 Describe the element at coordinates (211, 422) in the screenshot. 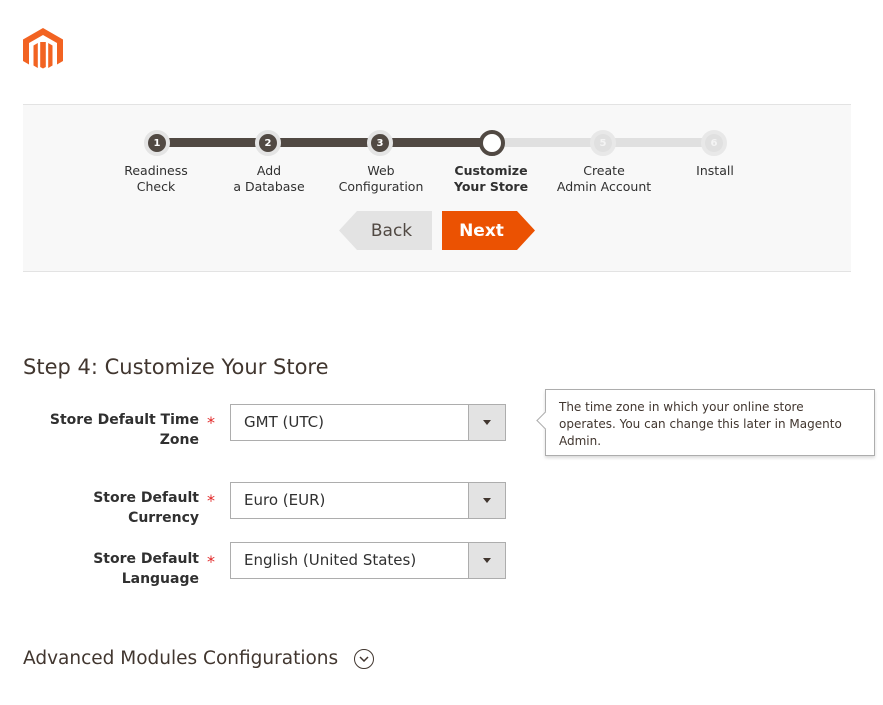

I see `required-mark-timezone: *` at that location.